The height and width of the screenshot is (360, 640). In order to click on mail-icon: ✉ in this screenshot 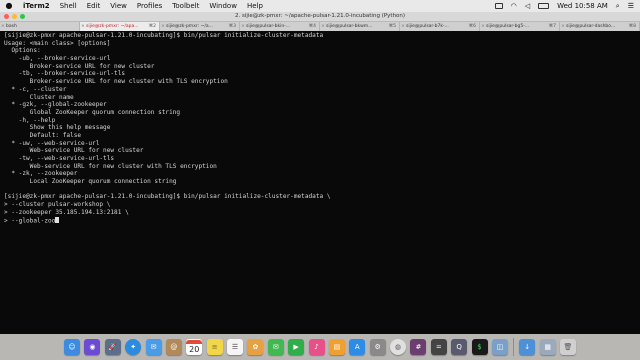, I will do `click(153, 347)`.